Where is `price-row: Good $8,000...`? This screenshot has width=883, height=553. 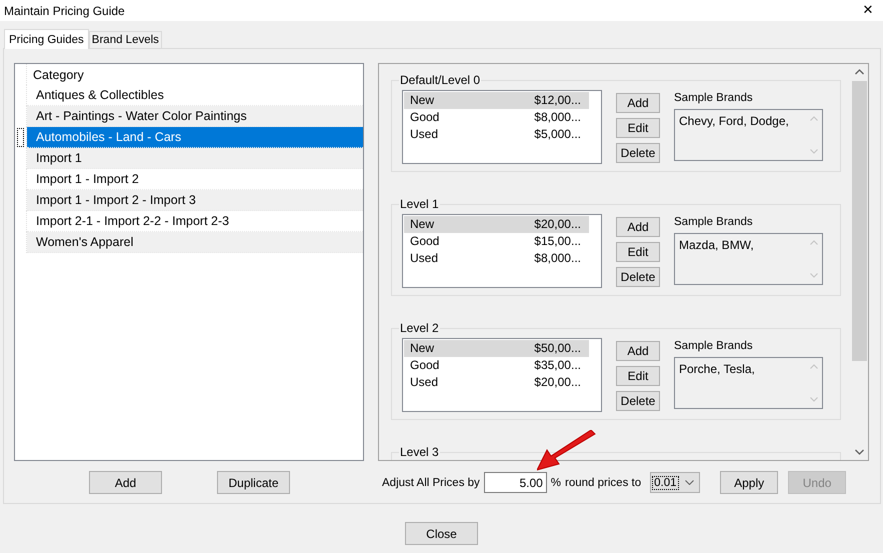
price-row: Good $8,000... is located at coordinates (496, 117).